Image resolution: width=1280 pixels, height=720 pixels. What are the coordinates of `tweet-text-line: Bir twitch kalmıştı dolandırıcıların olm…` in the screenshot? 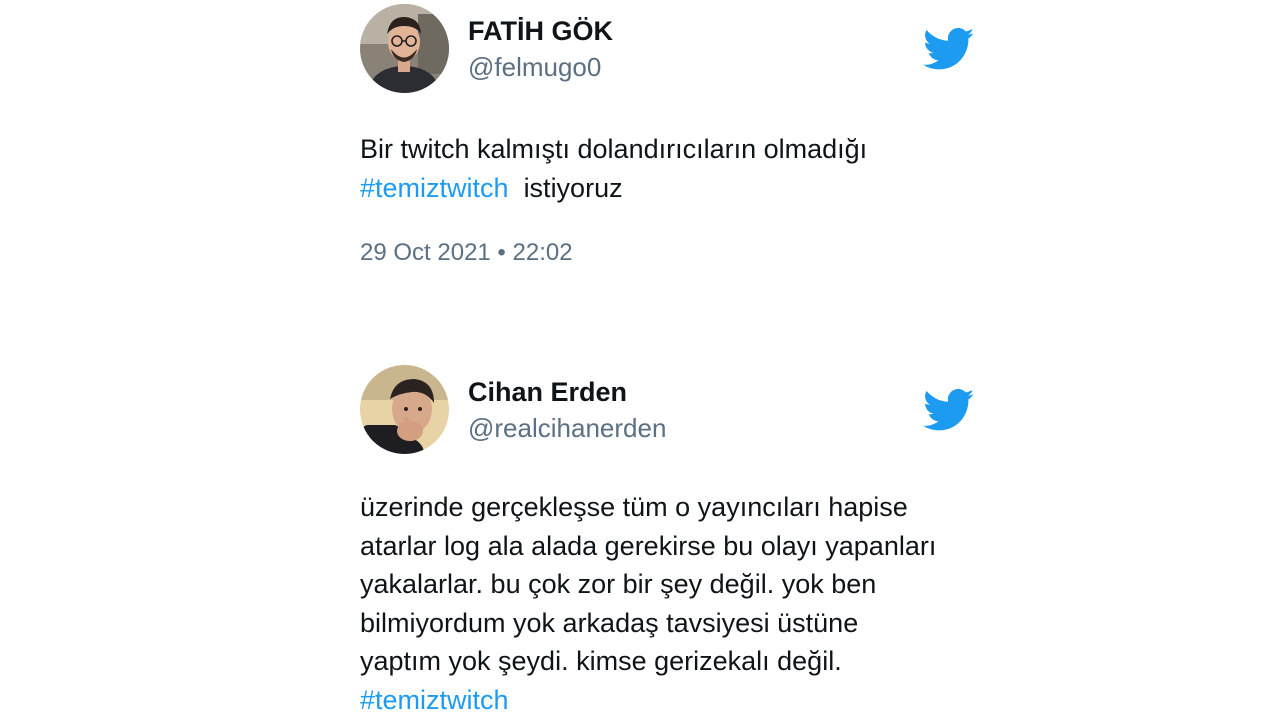 It's located at (614, 149).